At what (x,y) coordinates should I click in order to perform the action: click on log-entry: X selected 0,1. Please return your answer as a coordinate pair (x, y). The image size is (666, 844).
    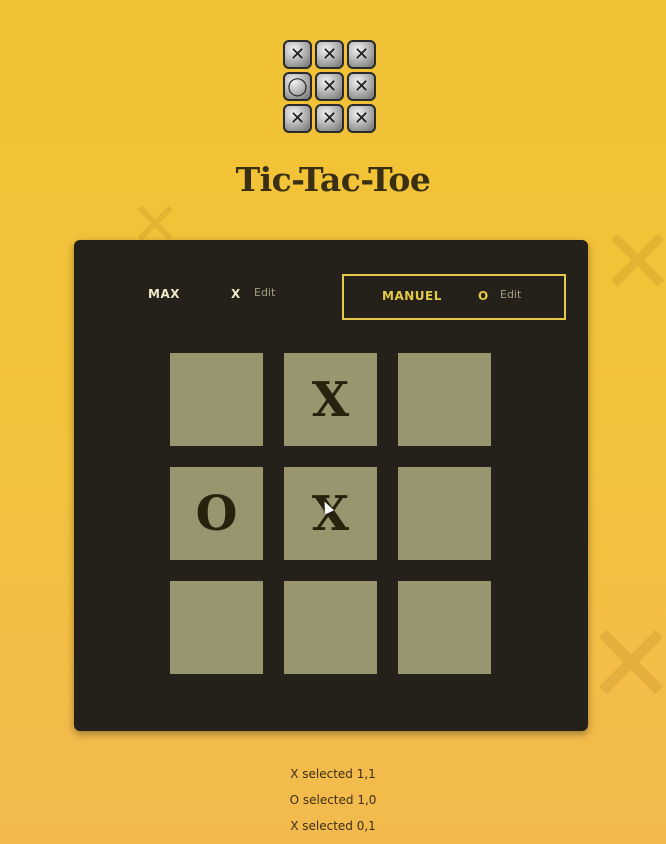
    Looking at the image, I should click on (333, 826).